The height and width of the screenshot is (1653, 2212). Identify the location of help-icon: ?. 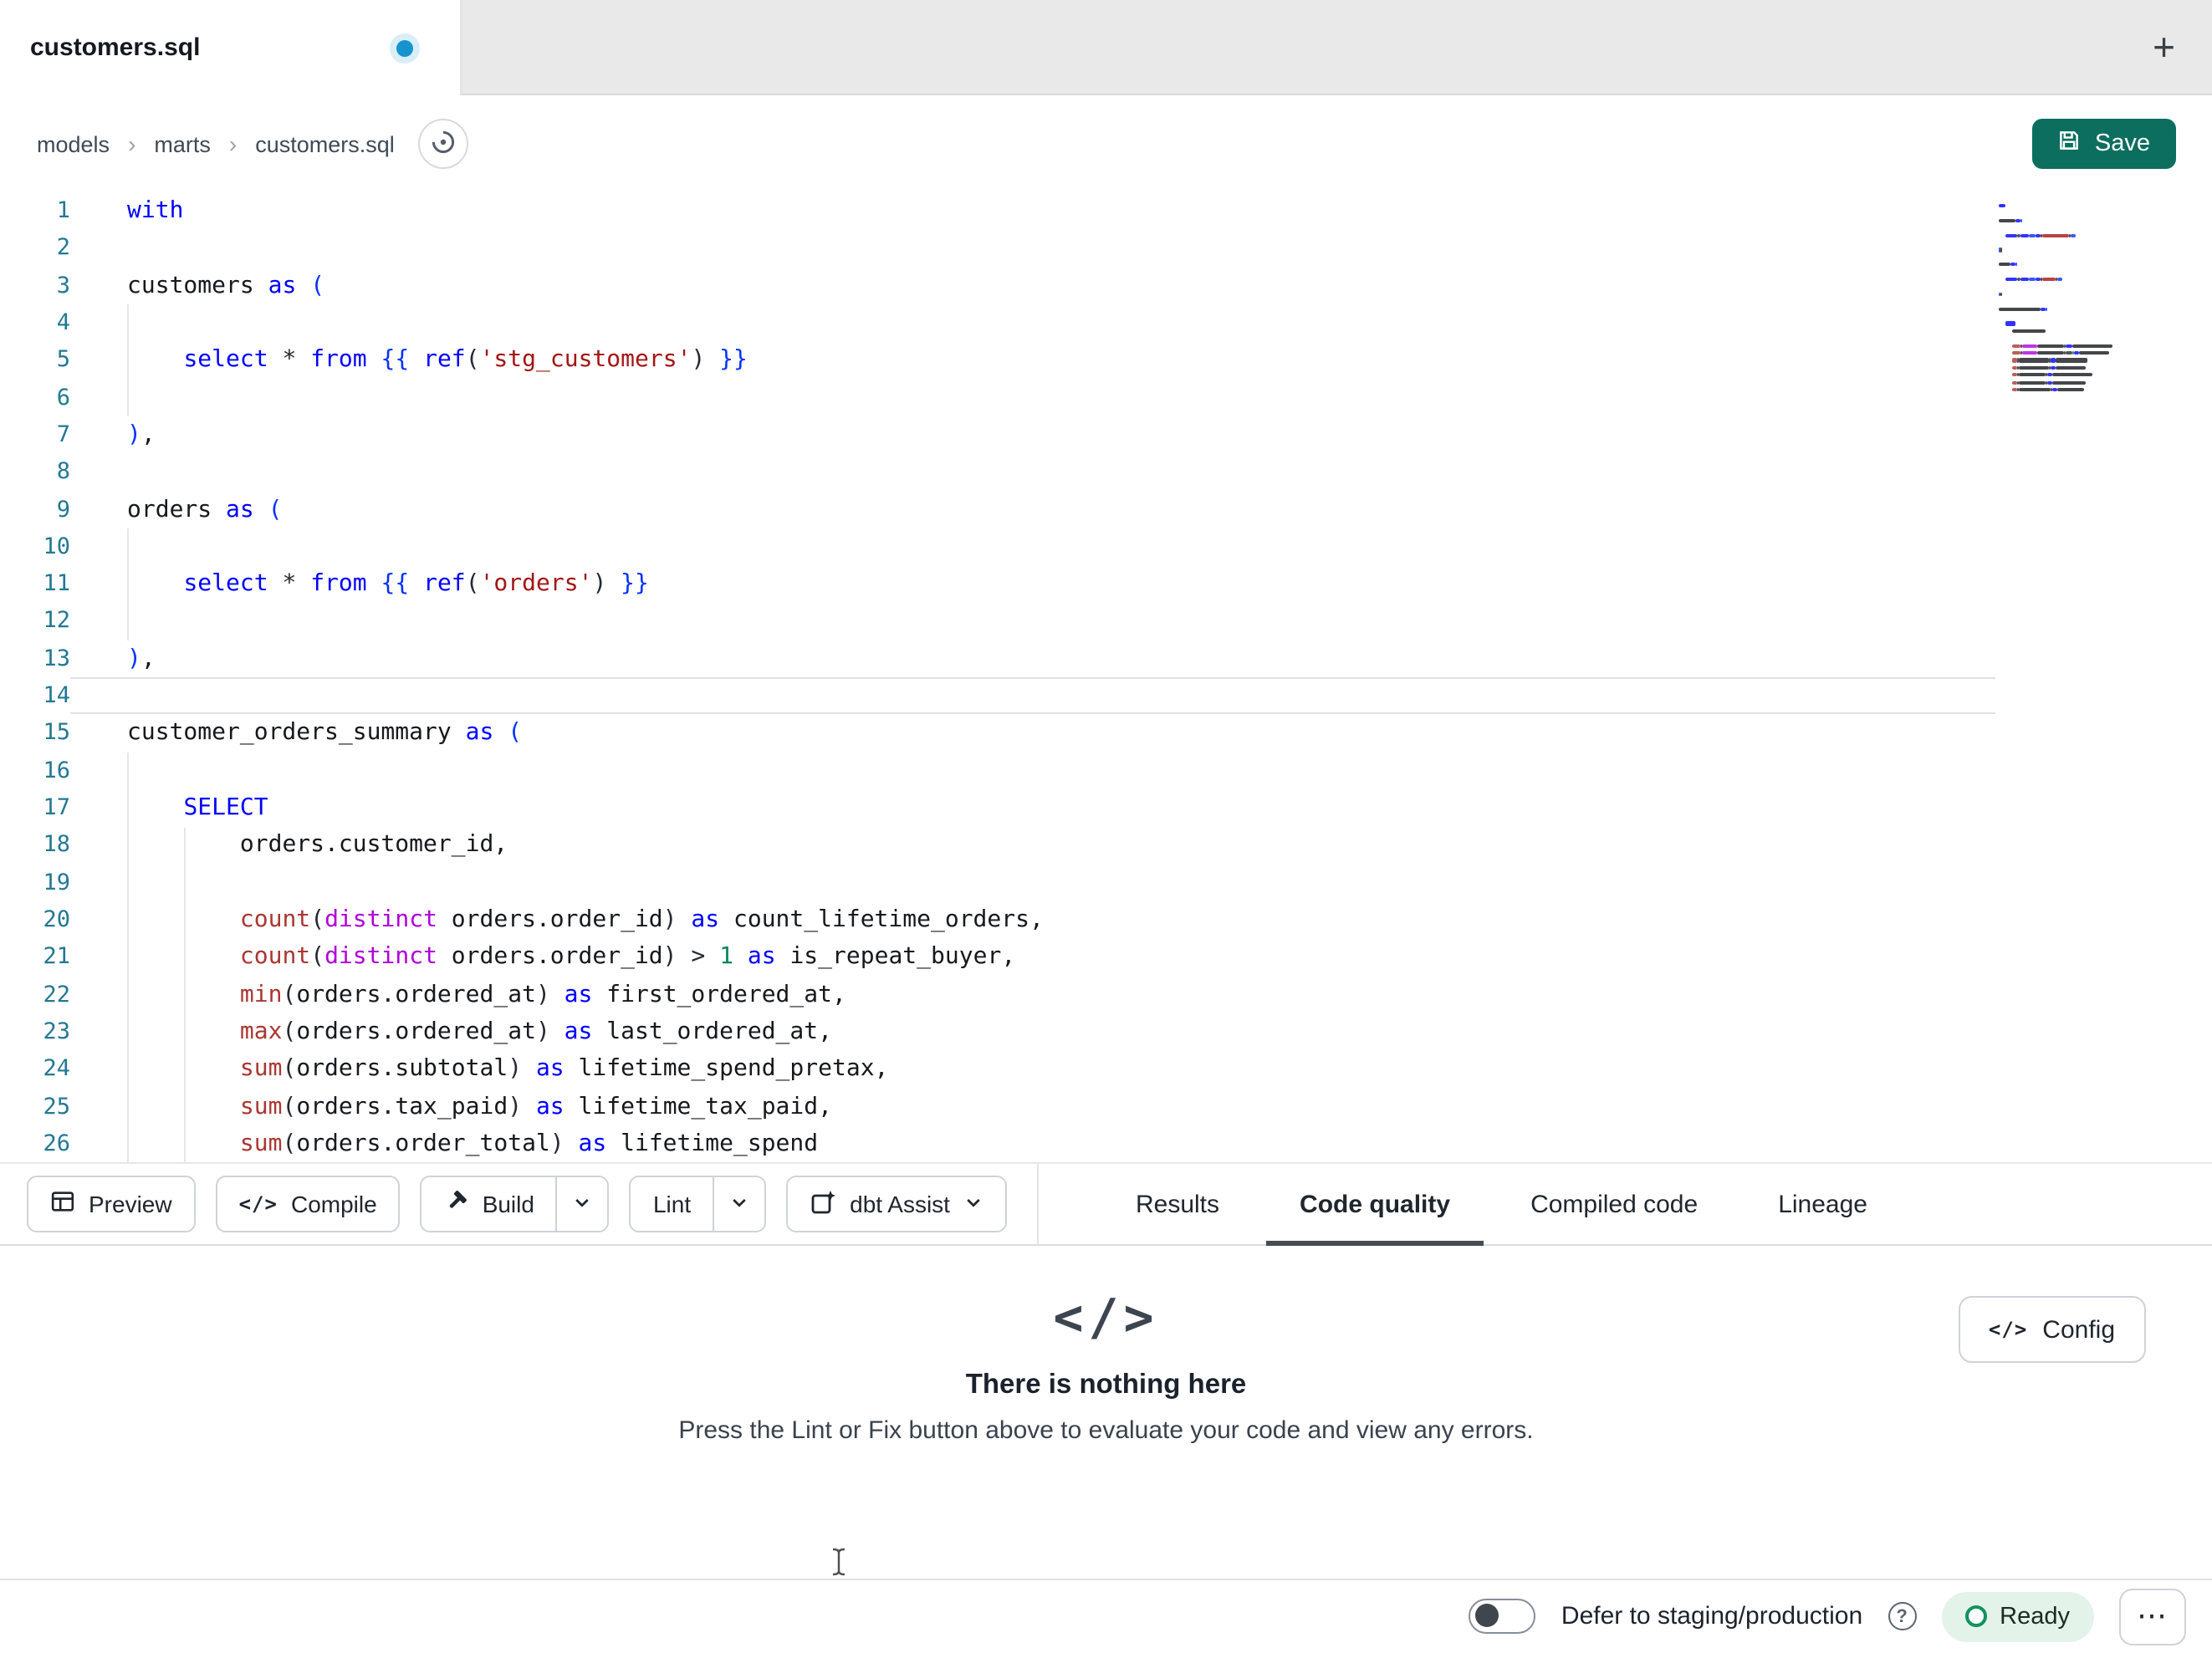
(1903, 1616).